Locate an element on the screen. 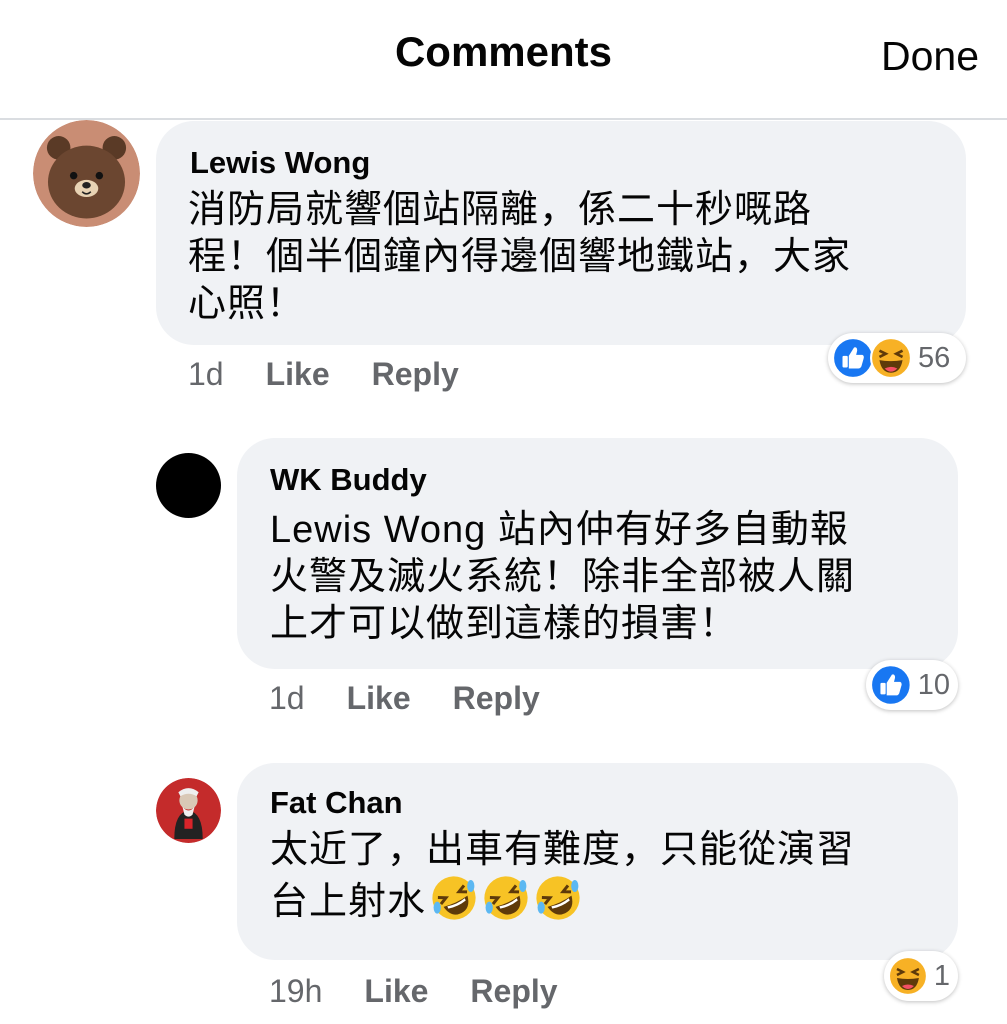  comments-header: Comments Done is located at coordinates (503, 60).